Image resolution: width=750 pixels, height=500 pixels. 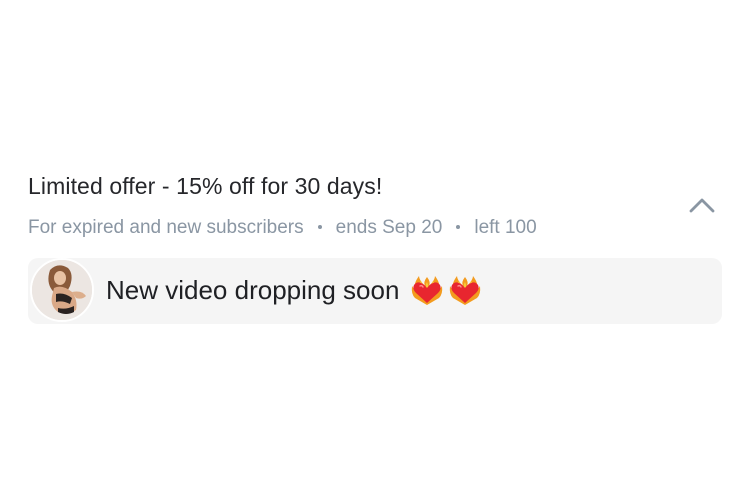 I want to click on collapse-button, so click(x=702, y=205).